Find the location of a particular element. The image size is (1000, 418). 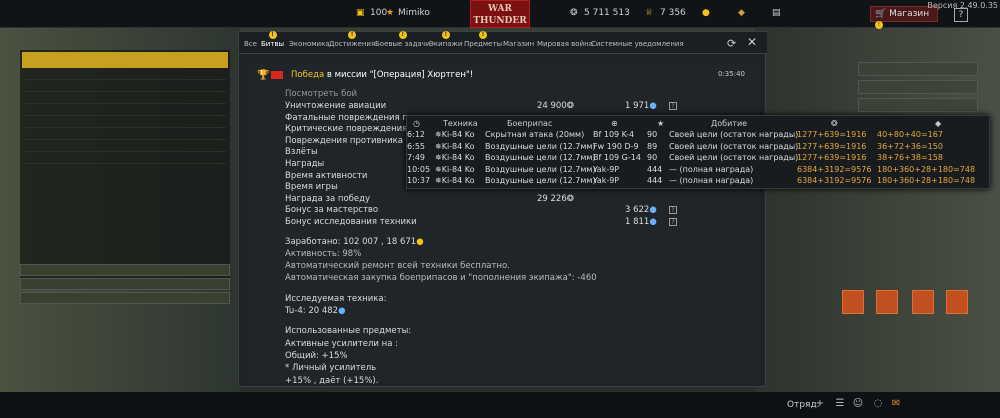

tab-label: Битвы is located at coordinates (273, 44).